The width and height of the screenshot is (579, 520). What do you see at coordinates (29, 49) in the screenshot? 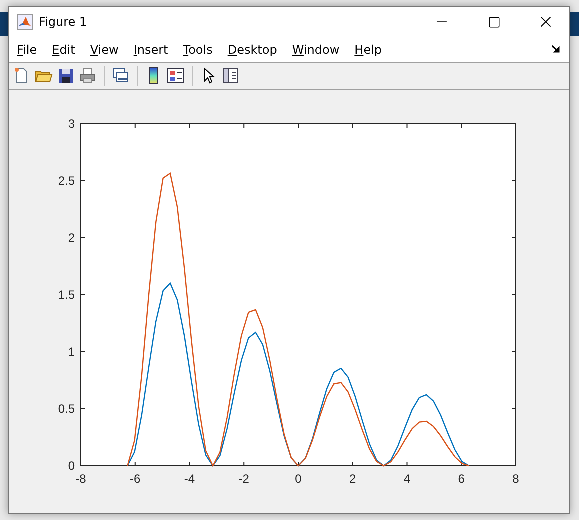
I see `menu-item: File` at bounding box center [29, 49].